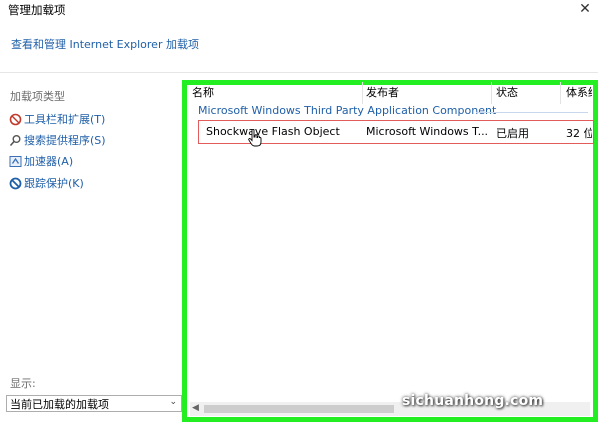 This screenshot has height=422, width=598. What do you see at coordinates (585, 9) in the screenshot?
I see `close-icon: ✕` at bounding box center [585, 9].